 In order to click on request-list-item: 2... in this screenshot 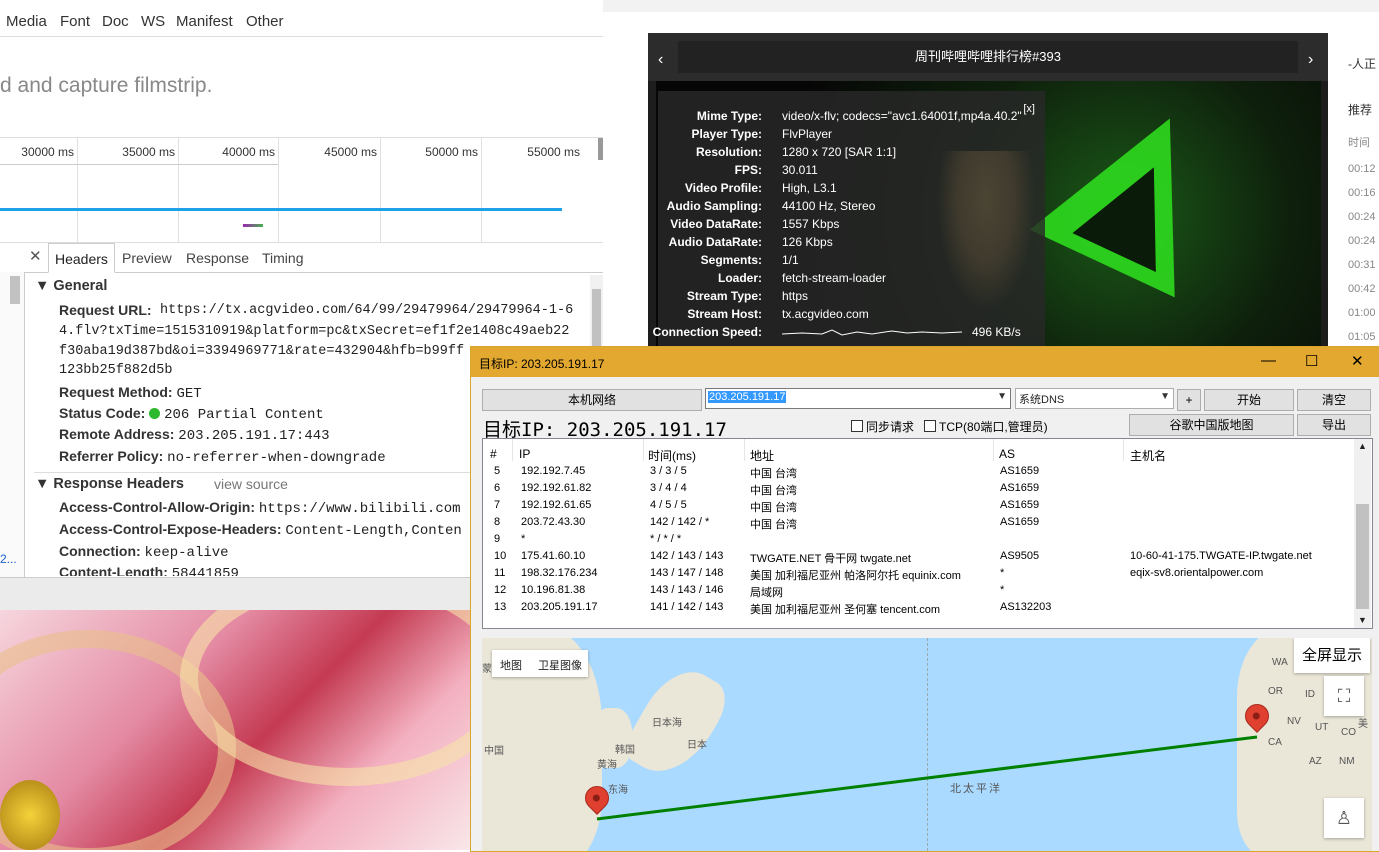, I will do `click(8, 559)`.